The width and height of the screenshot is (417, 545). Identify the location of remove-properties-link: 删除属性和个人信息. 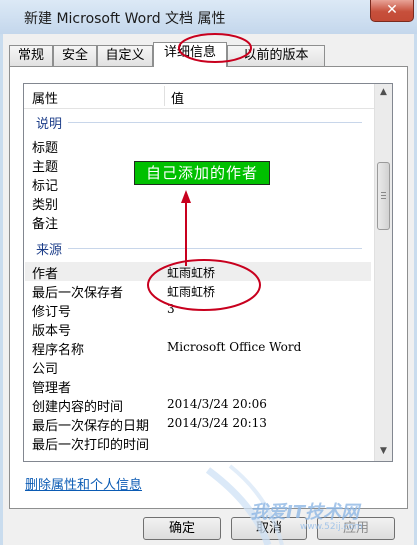
(83, 483).